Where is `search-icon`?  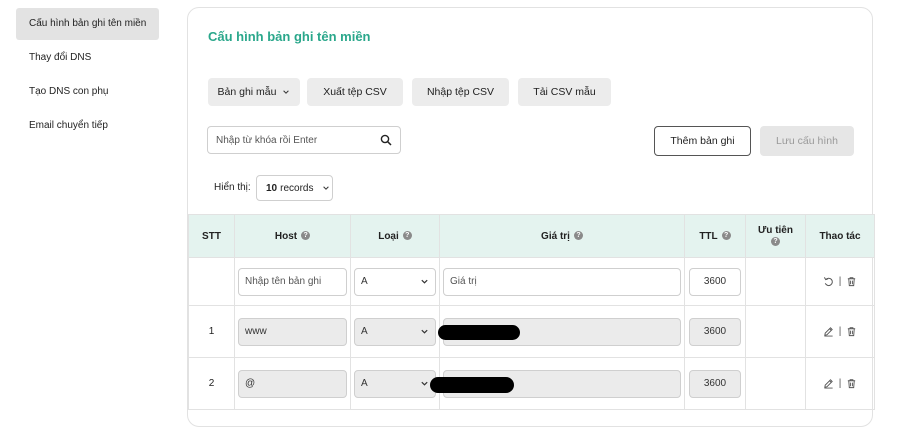
search-icon is located at coordinates (386, 140).